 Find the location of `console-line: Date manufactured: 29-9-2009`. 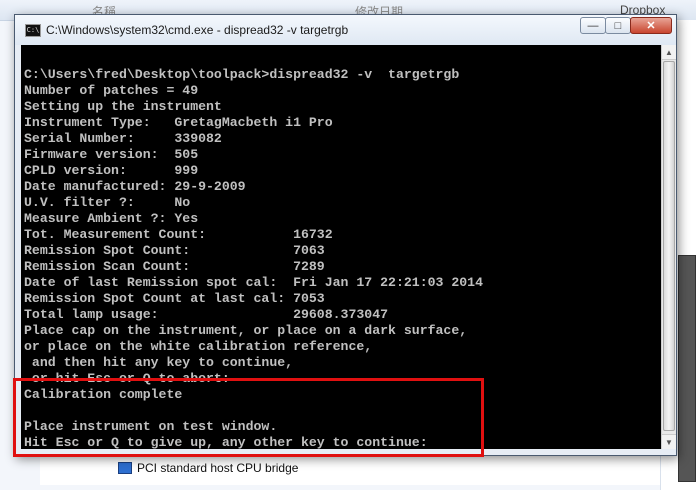

console-line: Date manufactured: 29-9-2009 is located at coordinates (135, 186).